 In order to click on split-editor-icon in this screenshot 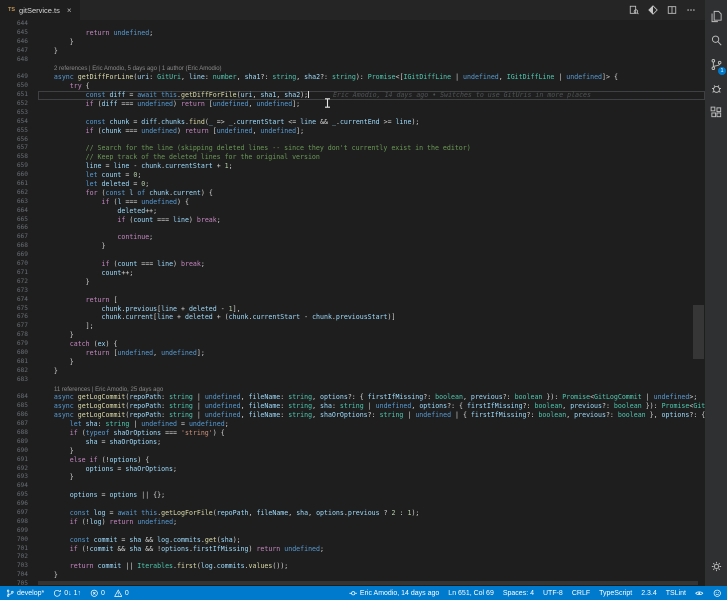, I will do `click(672, 10)`.